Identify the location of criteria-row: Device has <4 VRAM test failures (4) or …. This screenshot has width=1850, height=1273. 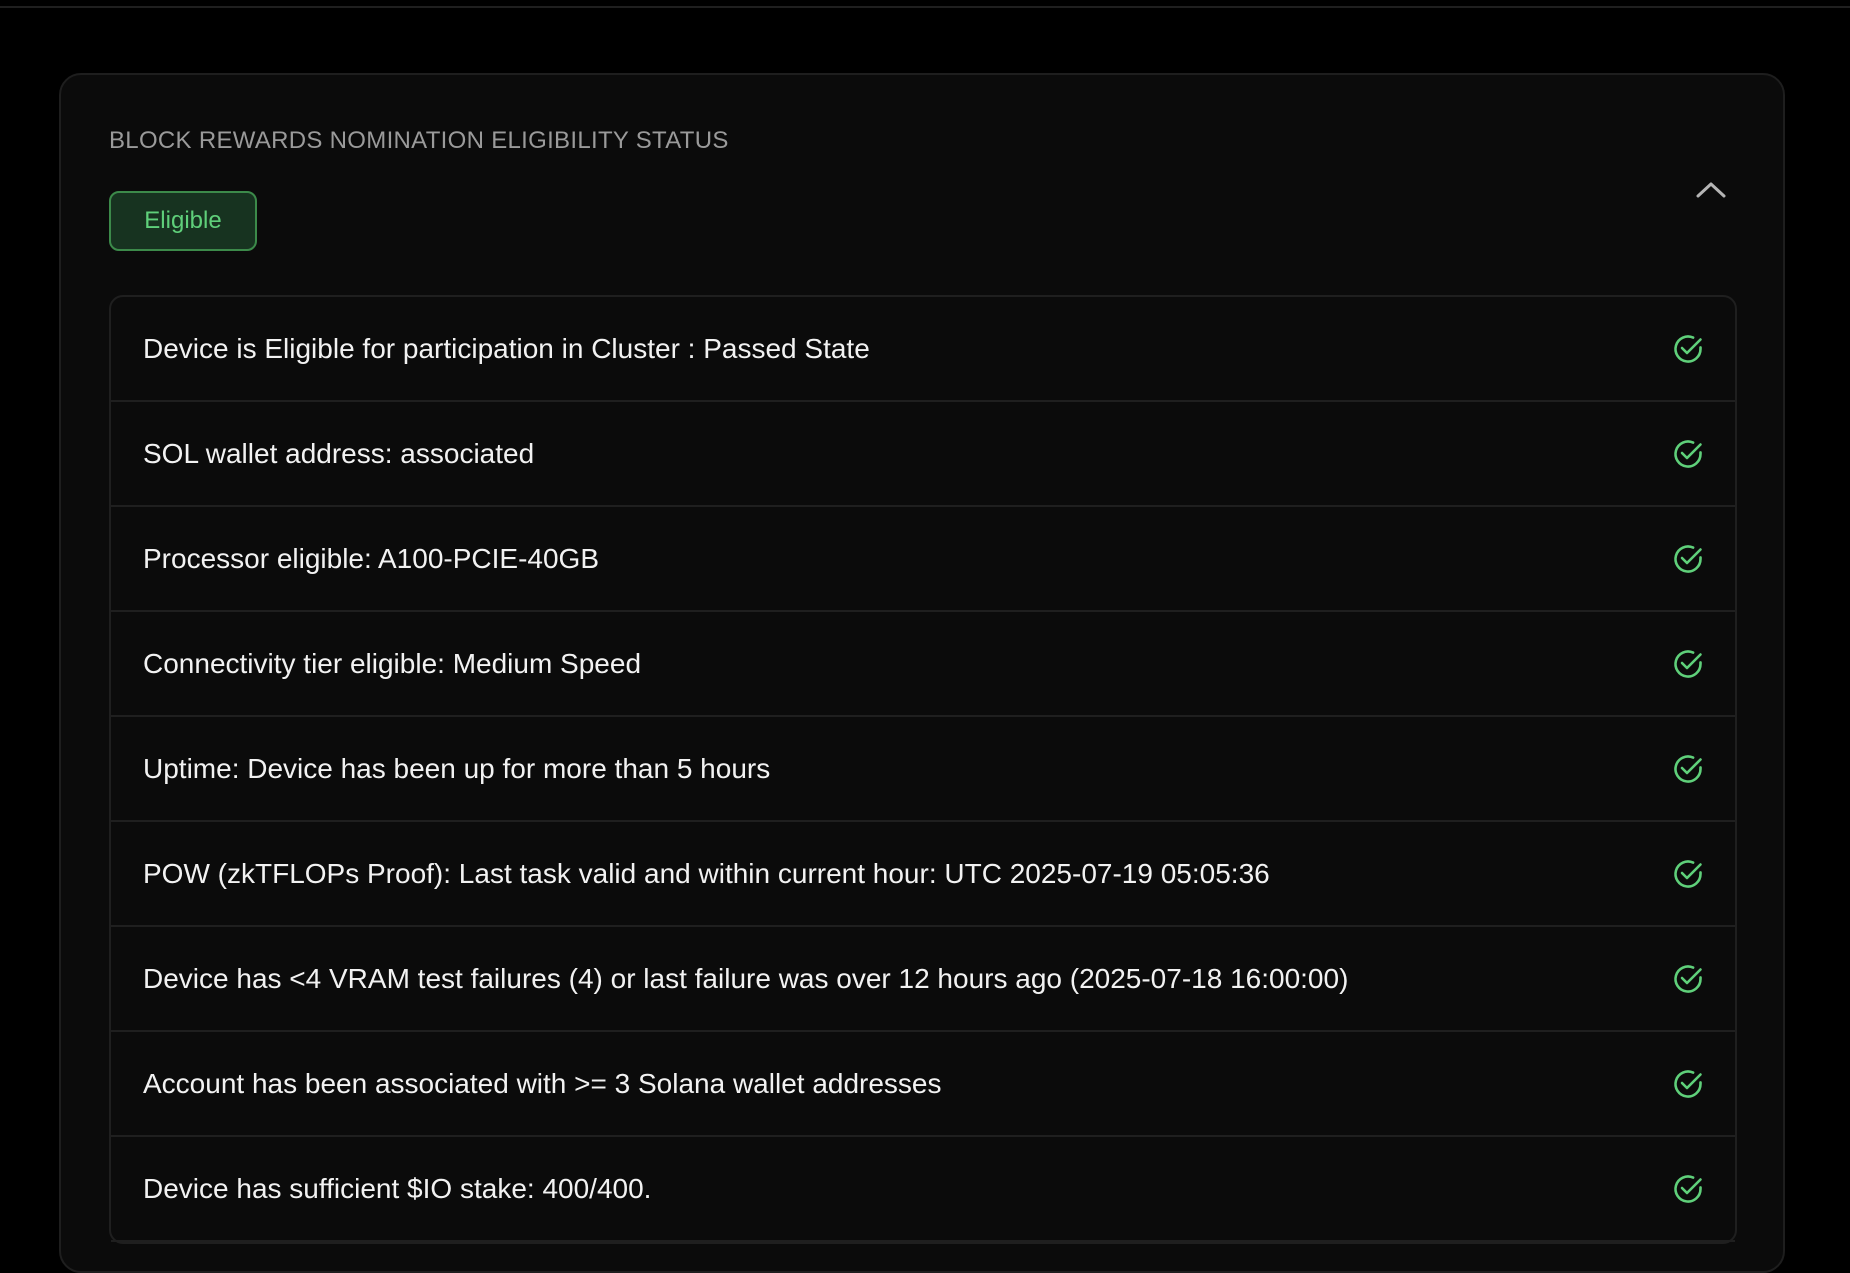
(923, 979).